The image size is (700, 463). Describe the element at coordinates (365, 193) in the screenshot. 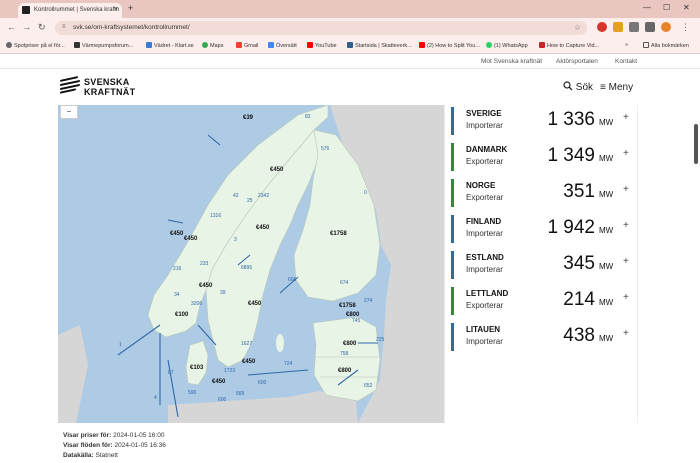

I see `flow-label: 0` at that location.